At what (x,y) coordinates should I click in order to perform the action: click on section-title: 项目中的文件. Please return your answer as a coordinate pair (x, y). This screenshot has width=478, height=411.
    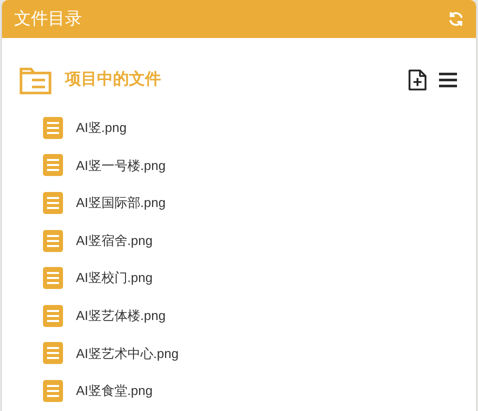
    Looking at the image, I should click on (113, 79).